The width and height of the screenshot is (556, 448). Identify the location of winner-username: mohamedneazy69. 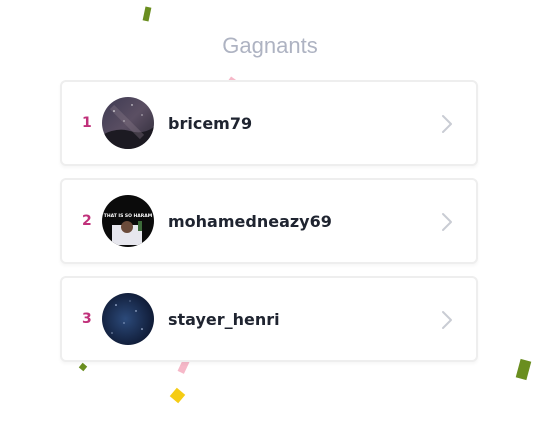
(250, 221).